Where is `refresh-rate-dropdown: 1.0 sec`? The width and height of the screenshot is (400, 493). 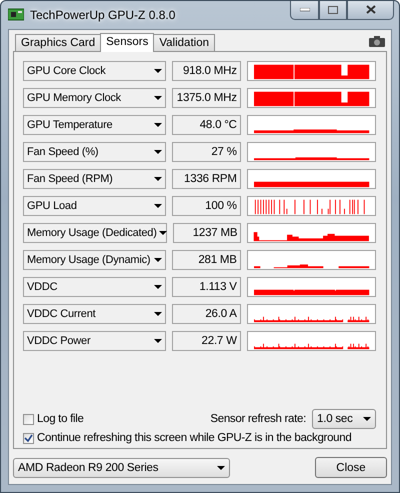
refresh-rate-dropdown: 1.0 sec is located at coordinates (344, 419).